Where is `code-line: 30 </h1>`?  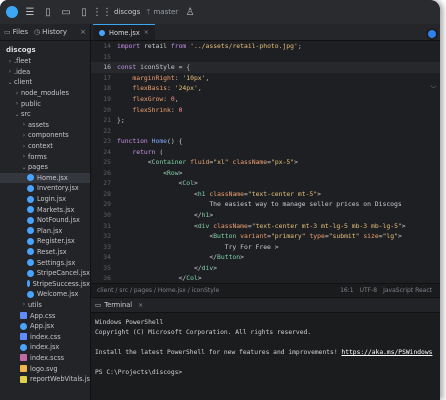
code-line: 30 </h1> is located at coordinates (265, 215).